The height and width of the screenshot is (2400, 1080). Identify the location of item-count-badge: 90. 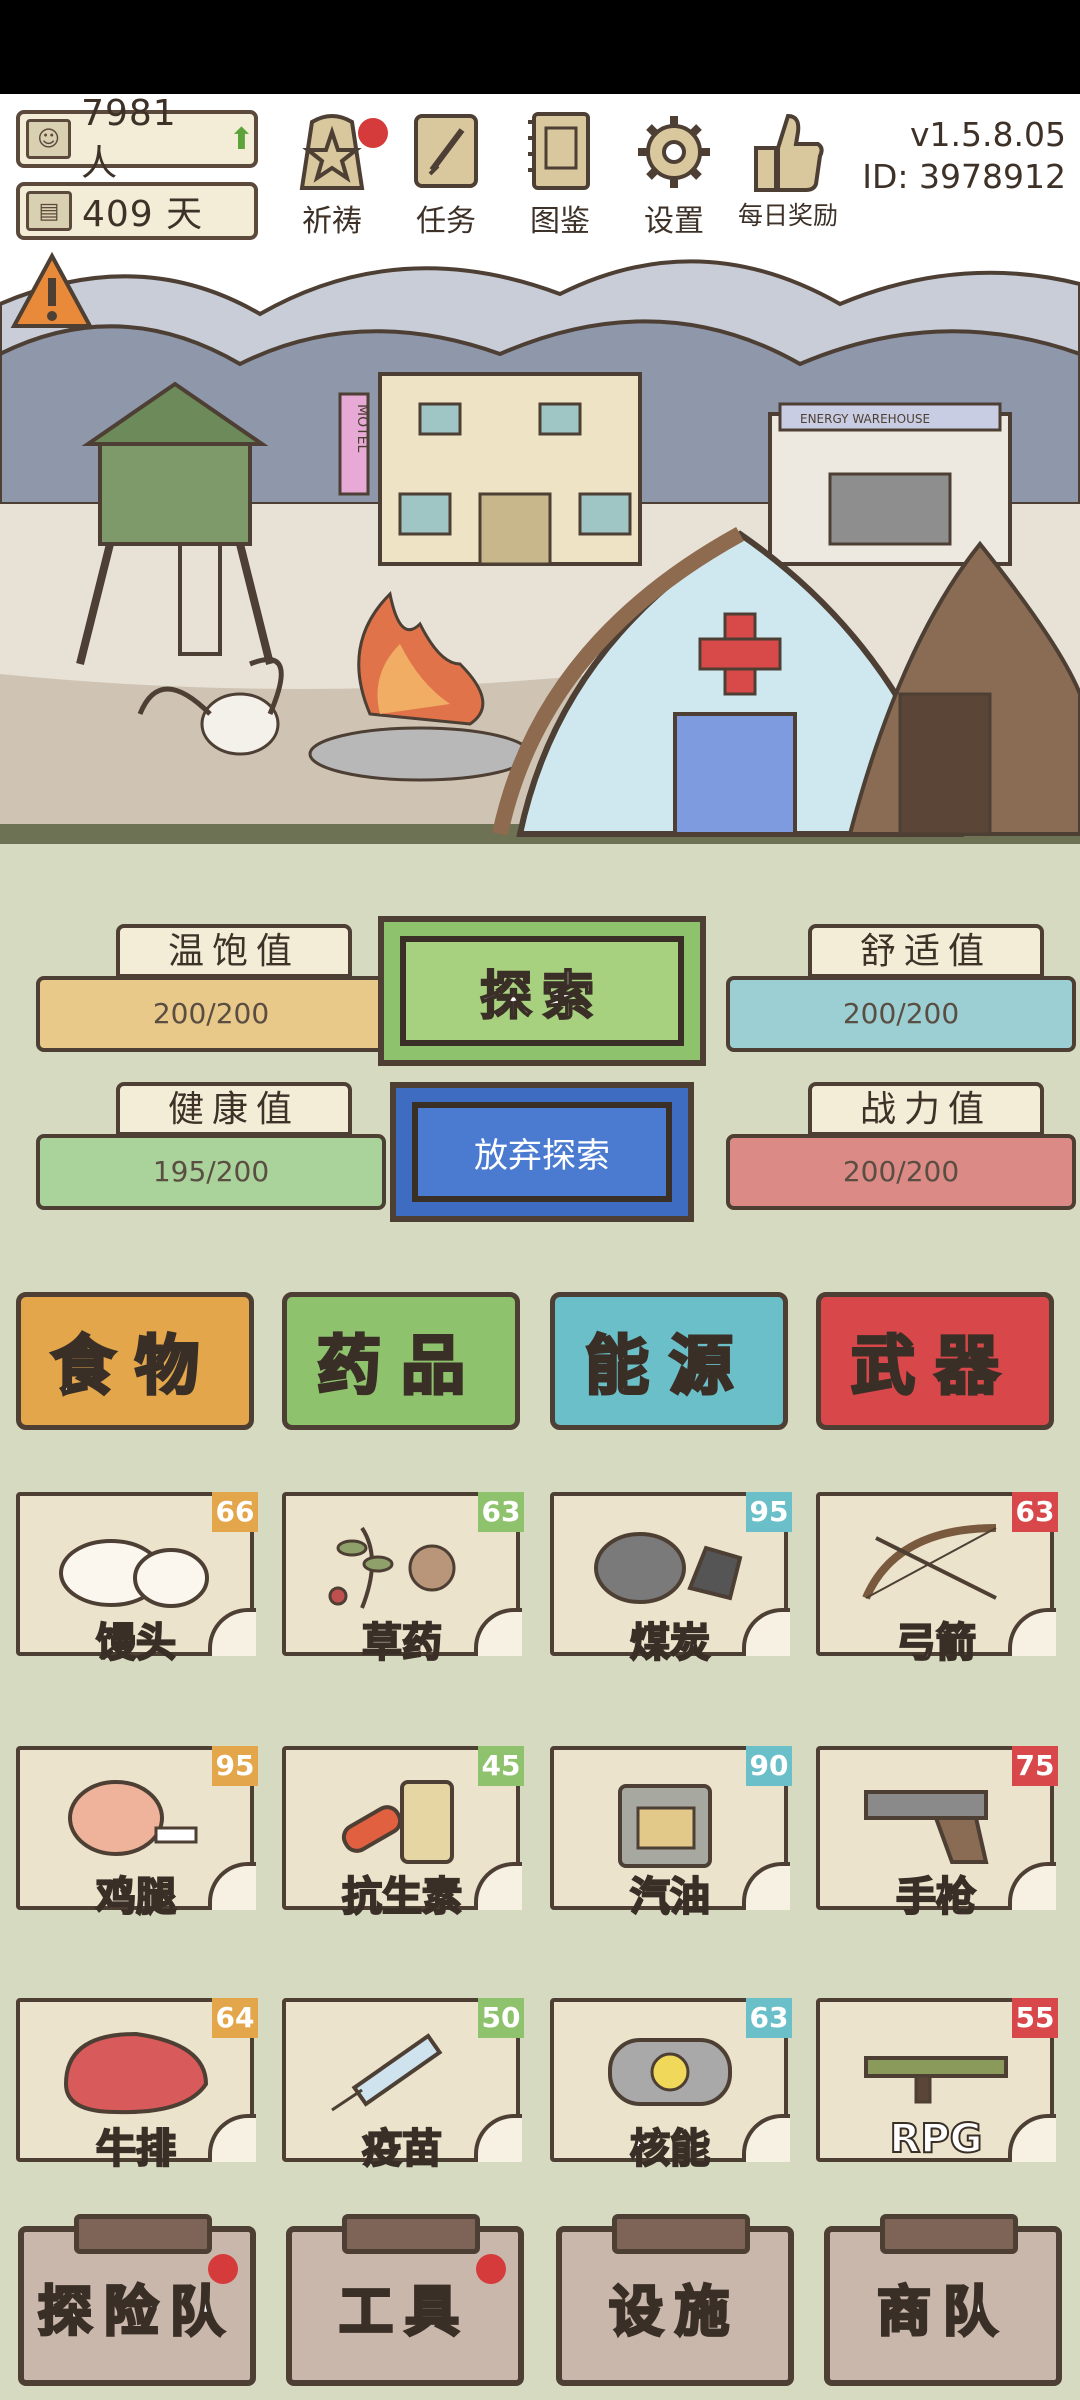
(769, 1766).